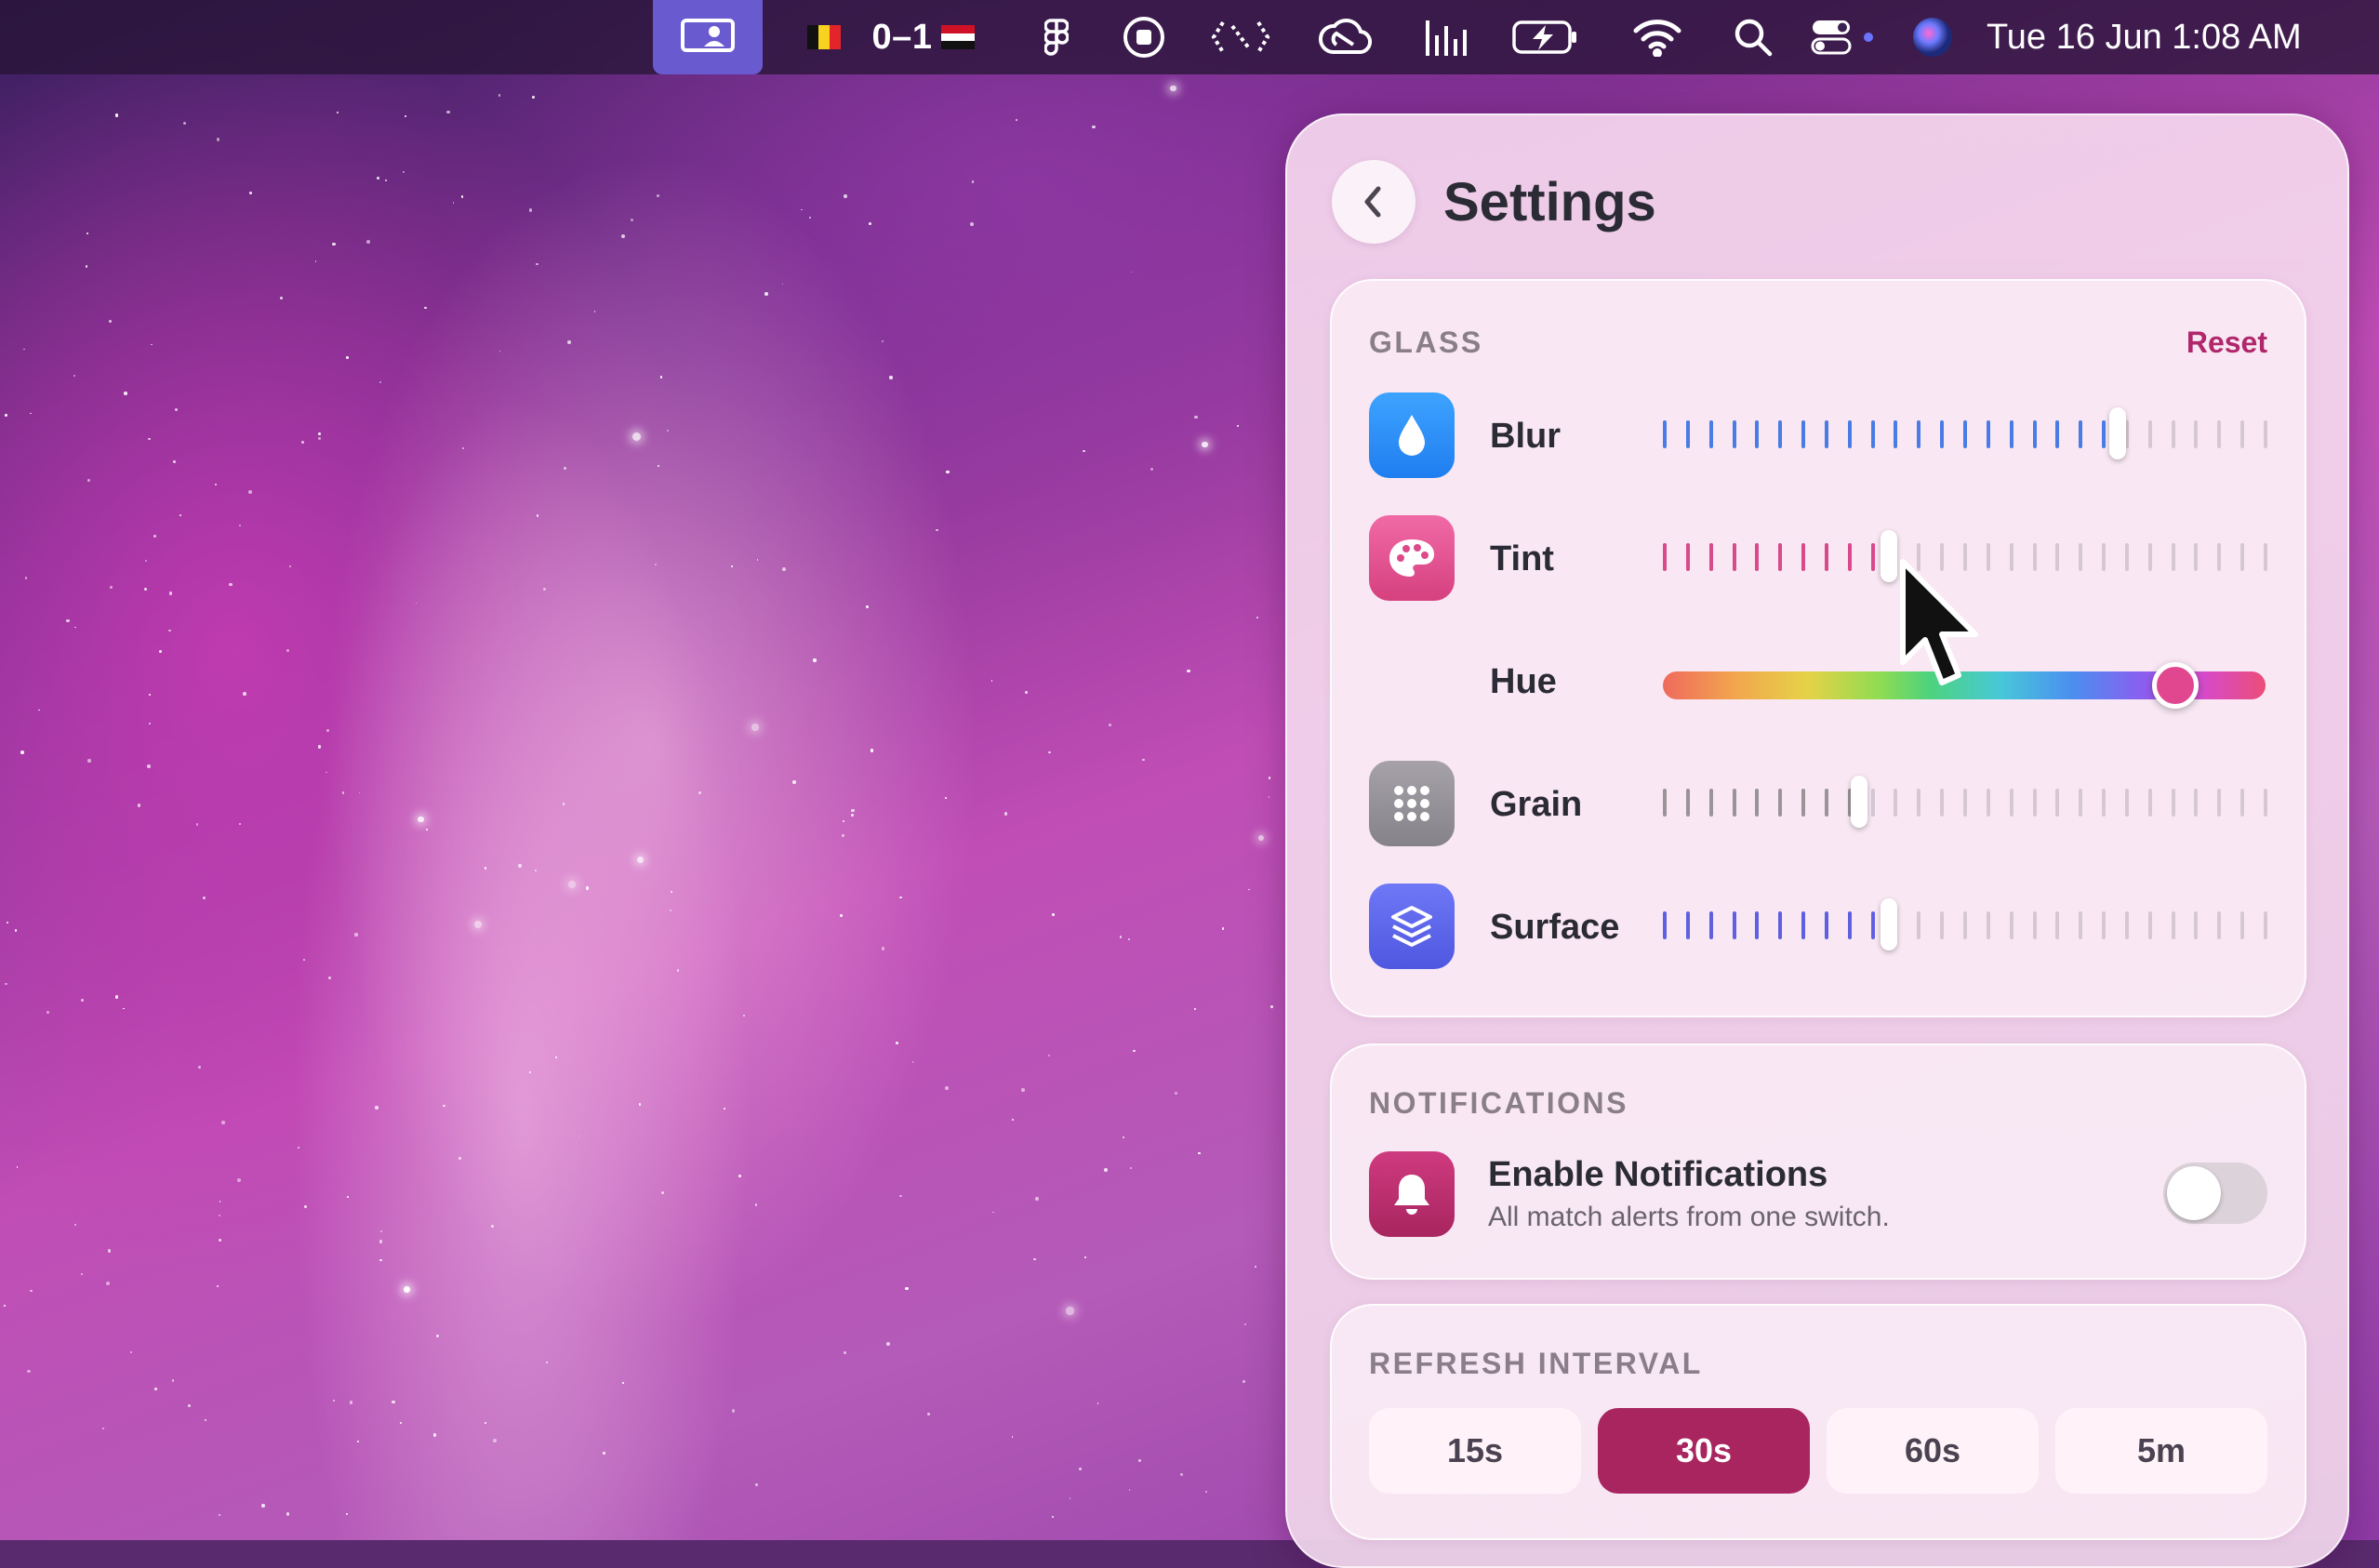 The width and height of the screenshot is (2379, 1568). What do you see at coordinates (1657, 37) in the screenshot?
I see `wifi-icon` at bounding box center [1657, 37].